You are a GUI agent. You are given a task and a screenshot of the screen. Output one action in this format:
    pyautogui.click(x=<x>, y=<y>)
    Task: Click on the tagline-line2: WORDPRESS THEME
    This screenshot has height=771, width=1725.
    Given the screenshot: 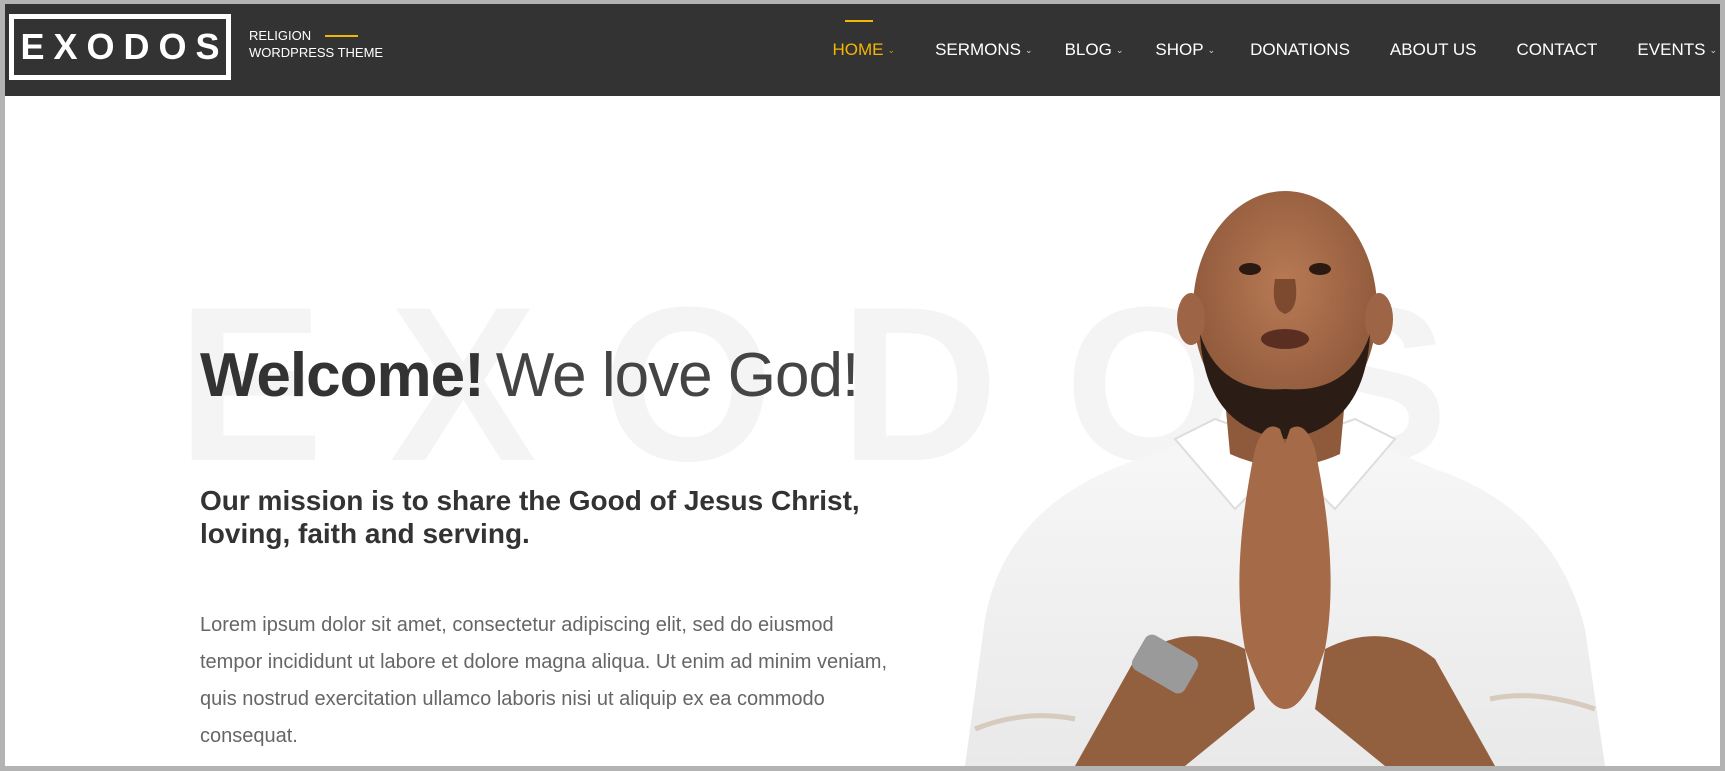 What is the action you would take?
    pyautogui.click(x=316, y=52)
    